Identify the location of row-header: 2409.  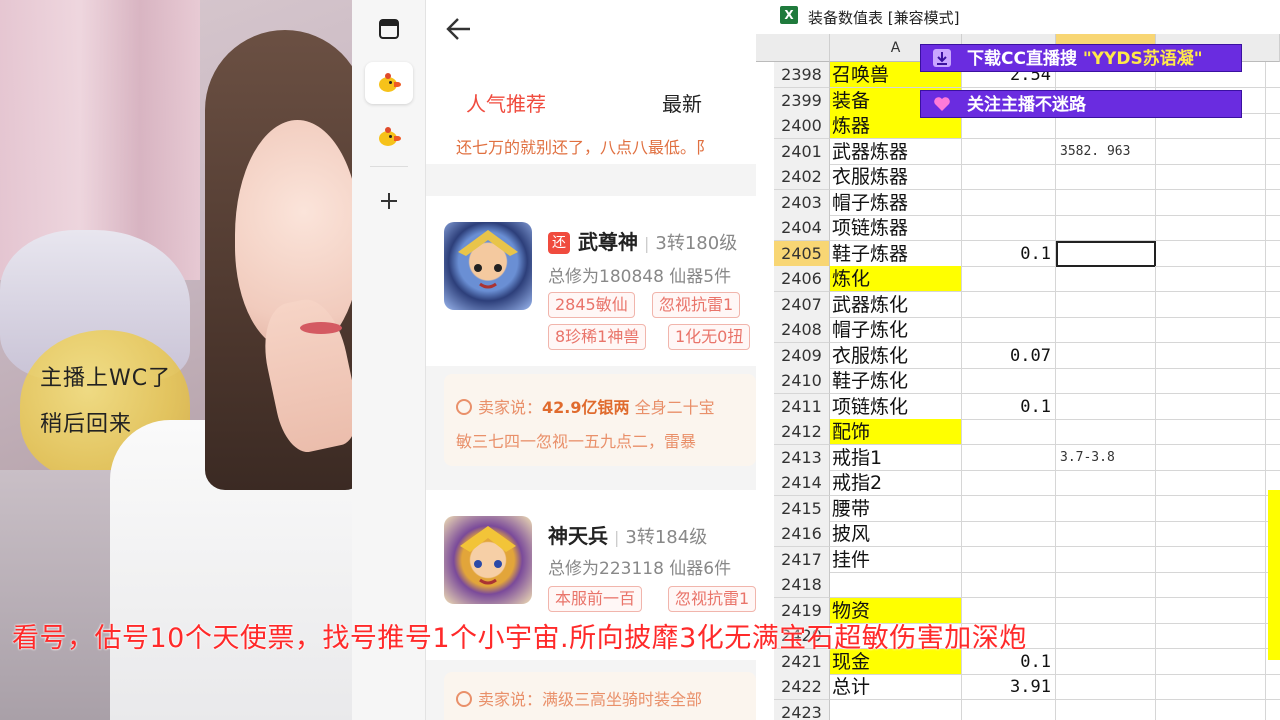
(802, 355).